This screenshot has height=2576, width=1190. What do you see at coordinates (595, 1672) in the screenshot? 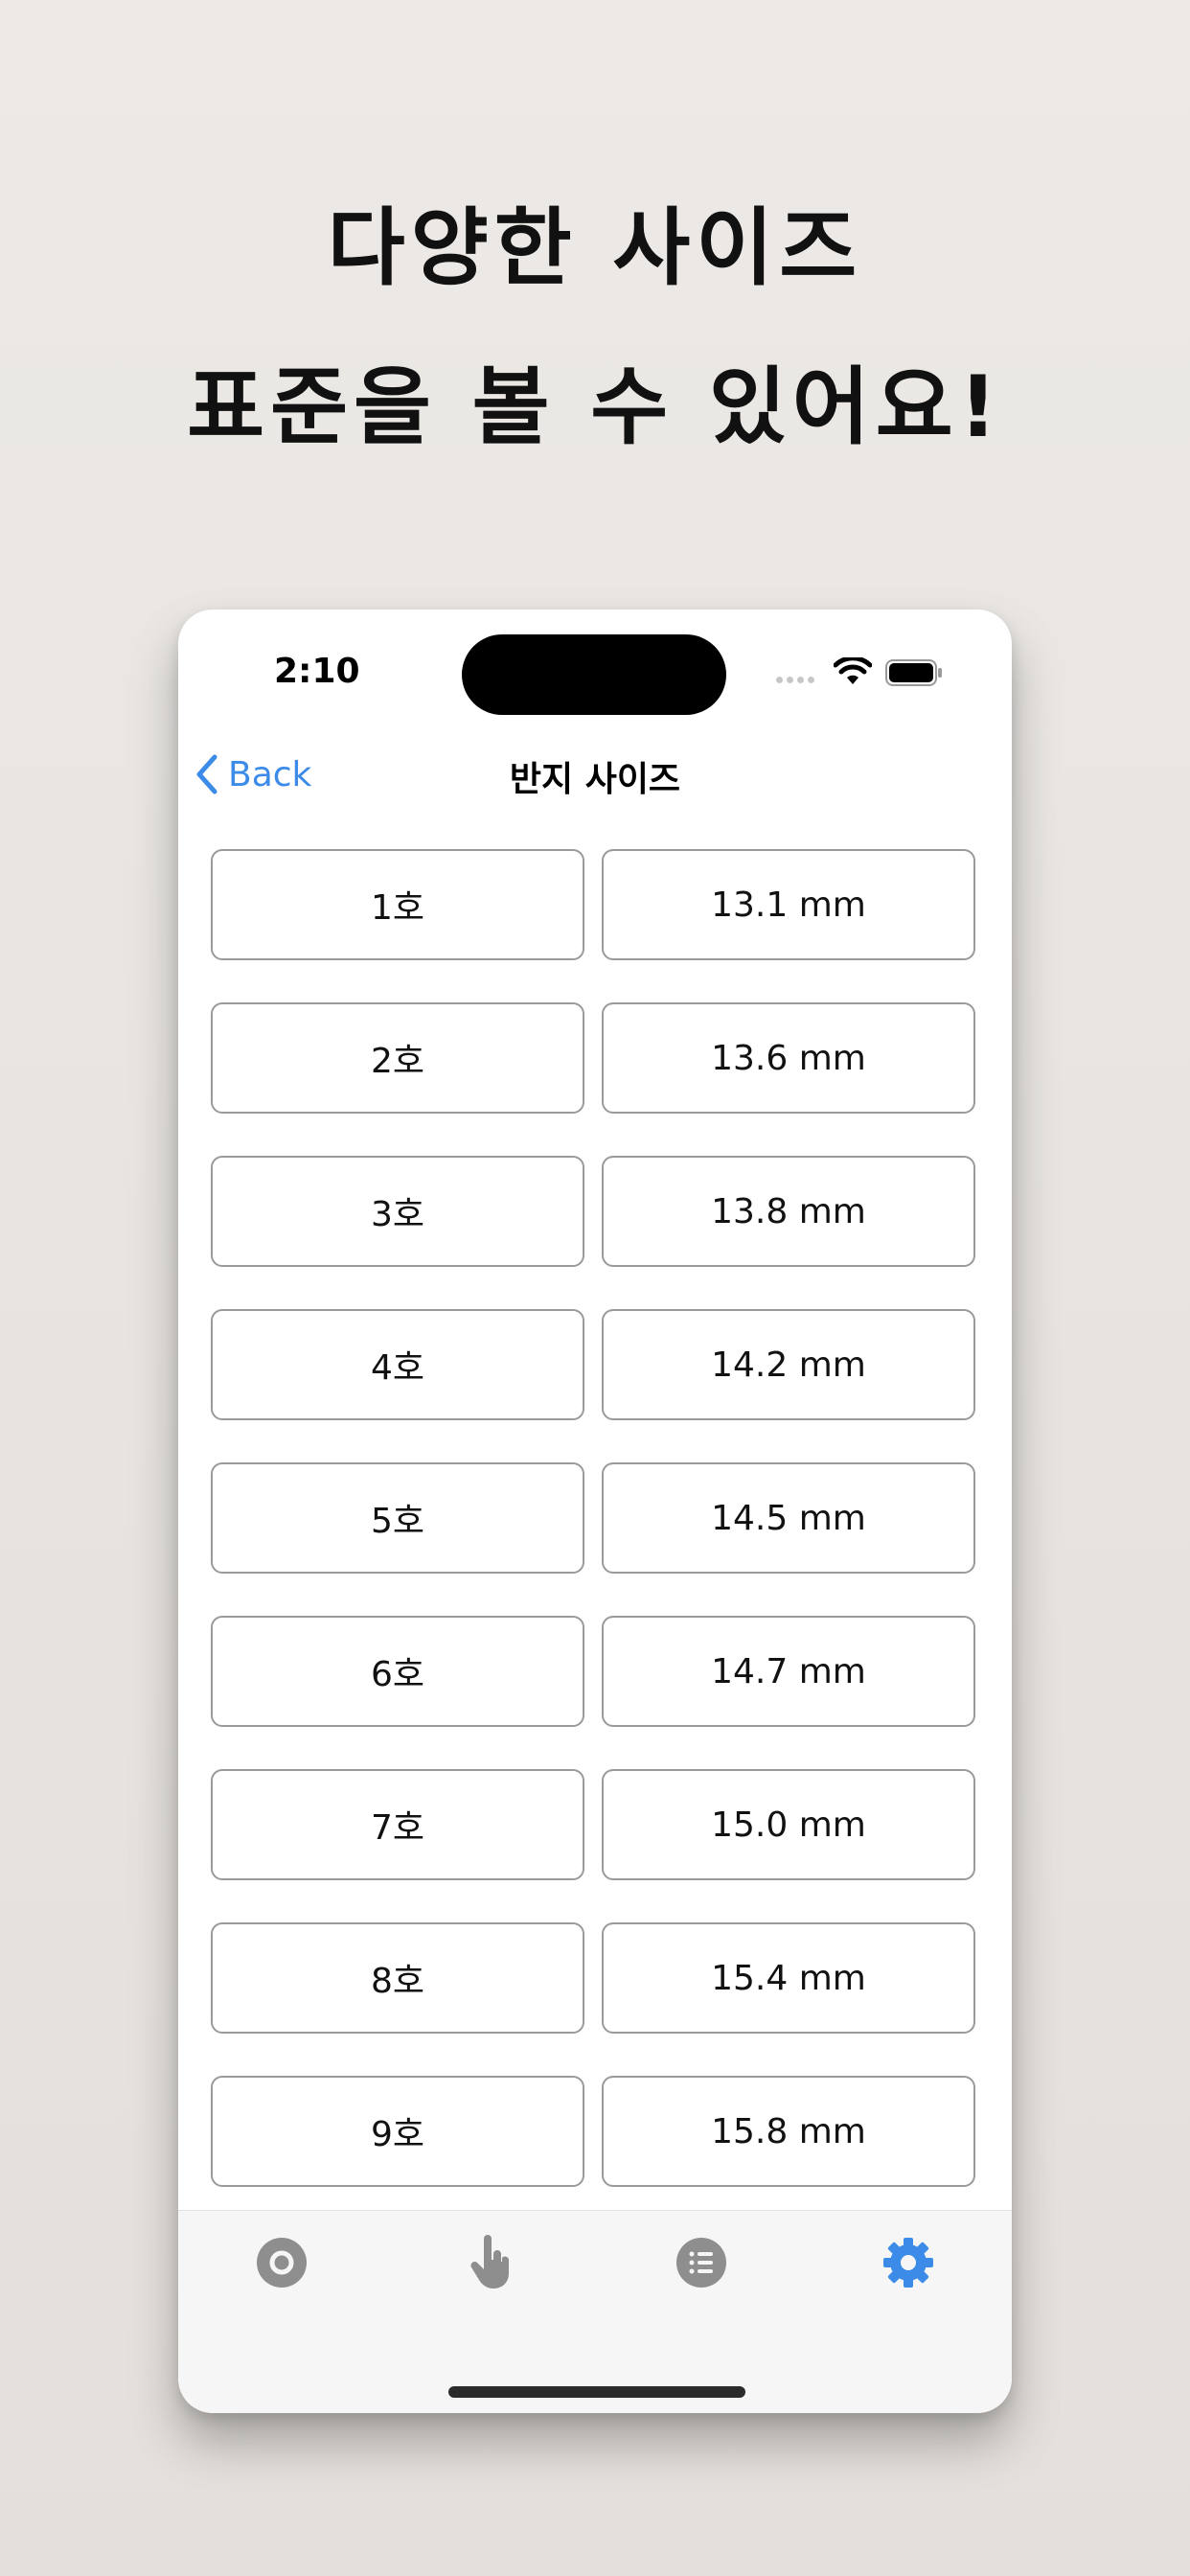
I see `size-row: 6호 14.7 mm` at bounding box center [595, 1672].